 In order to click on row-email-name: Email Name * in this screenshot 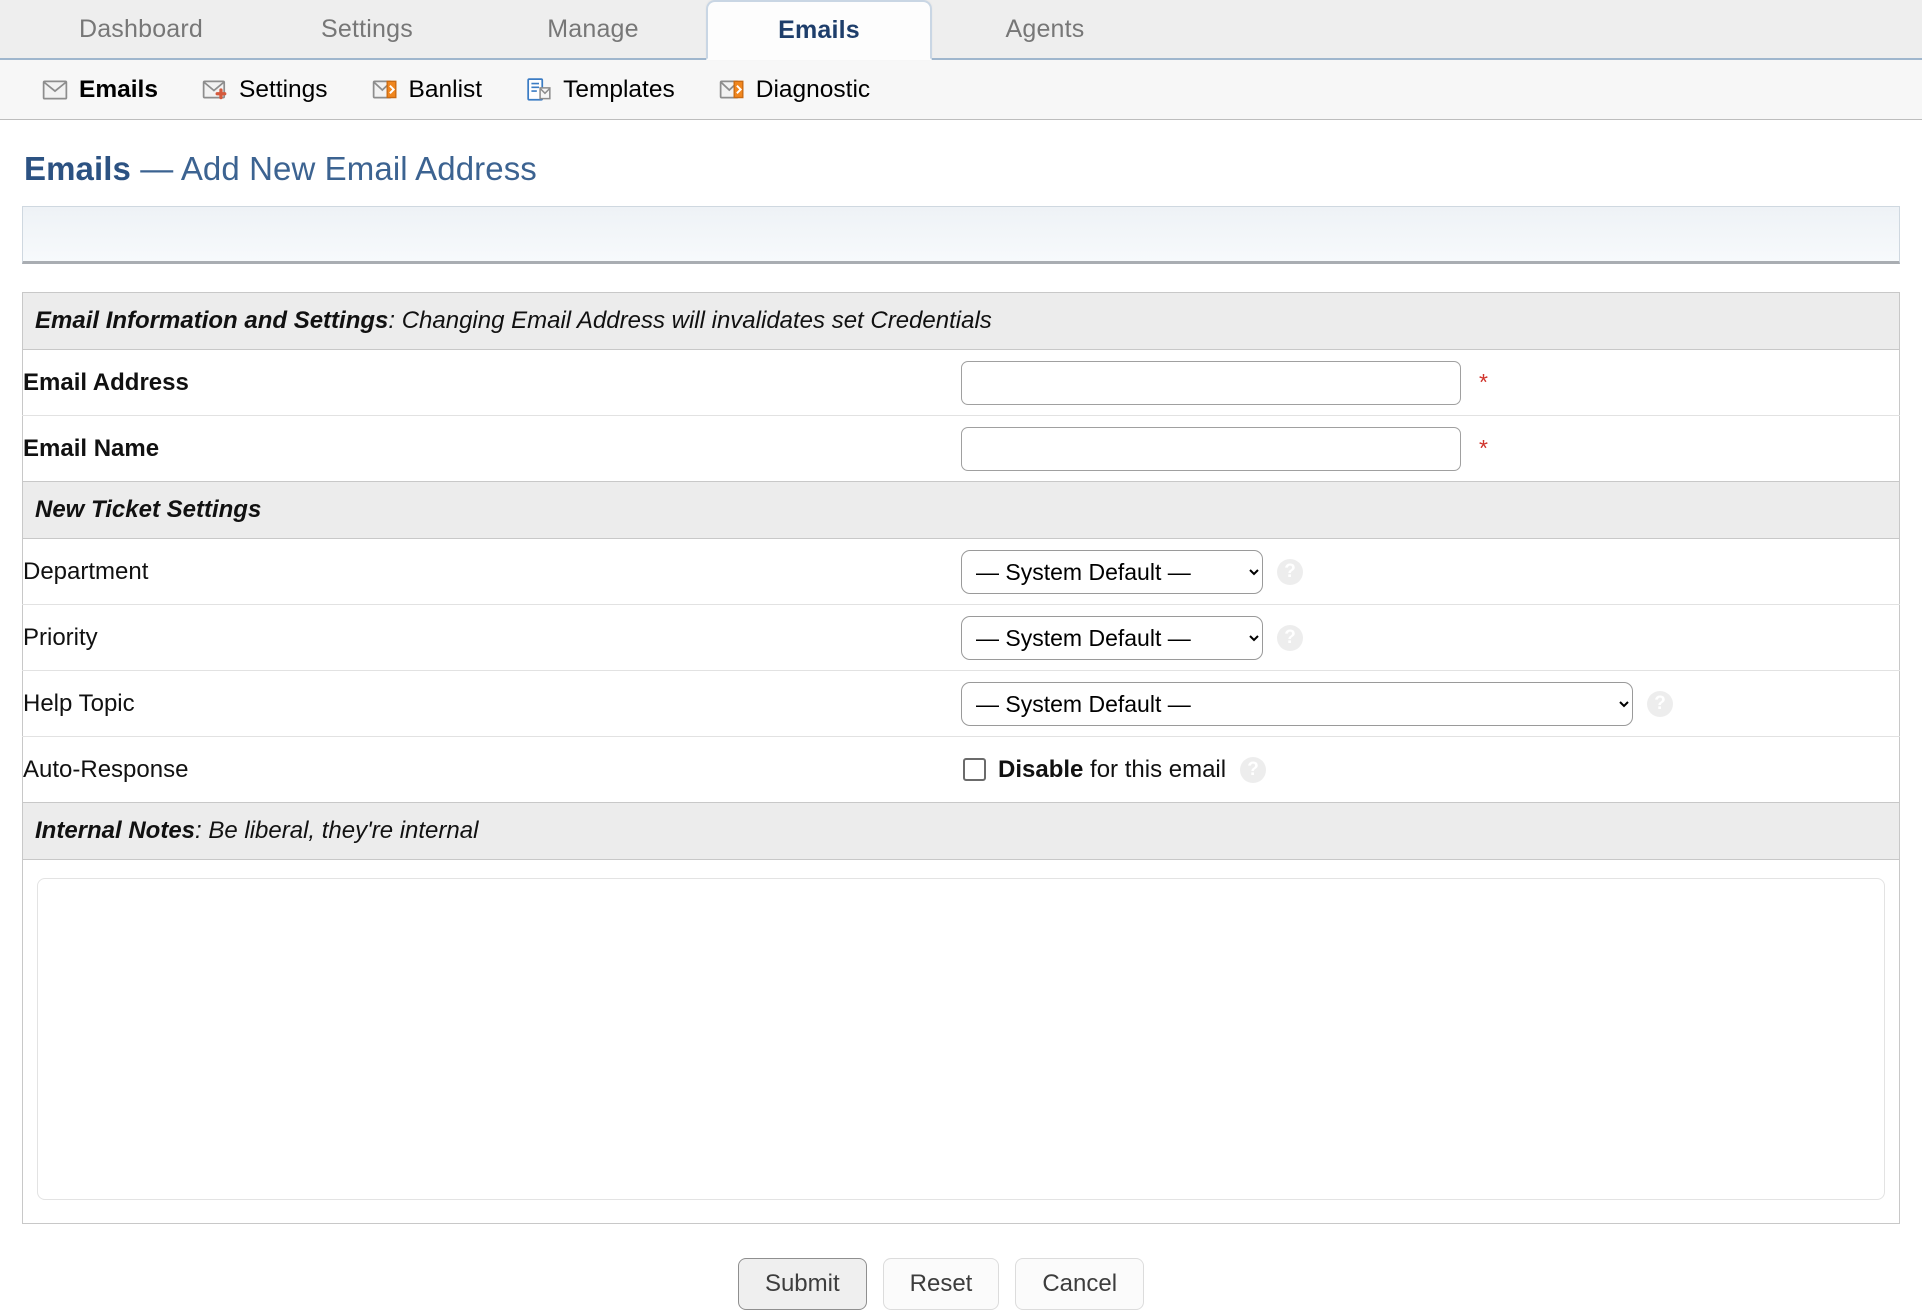, I will do `click(961, 448)`.